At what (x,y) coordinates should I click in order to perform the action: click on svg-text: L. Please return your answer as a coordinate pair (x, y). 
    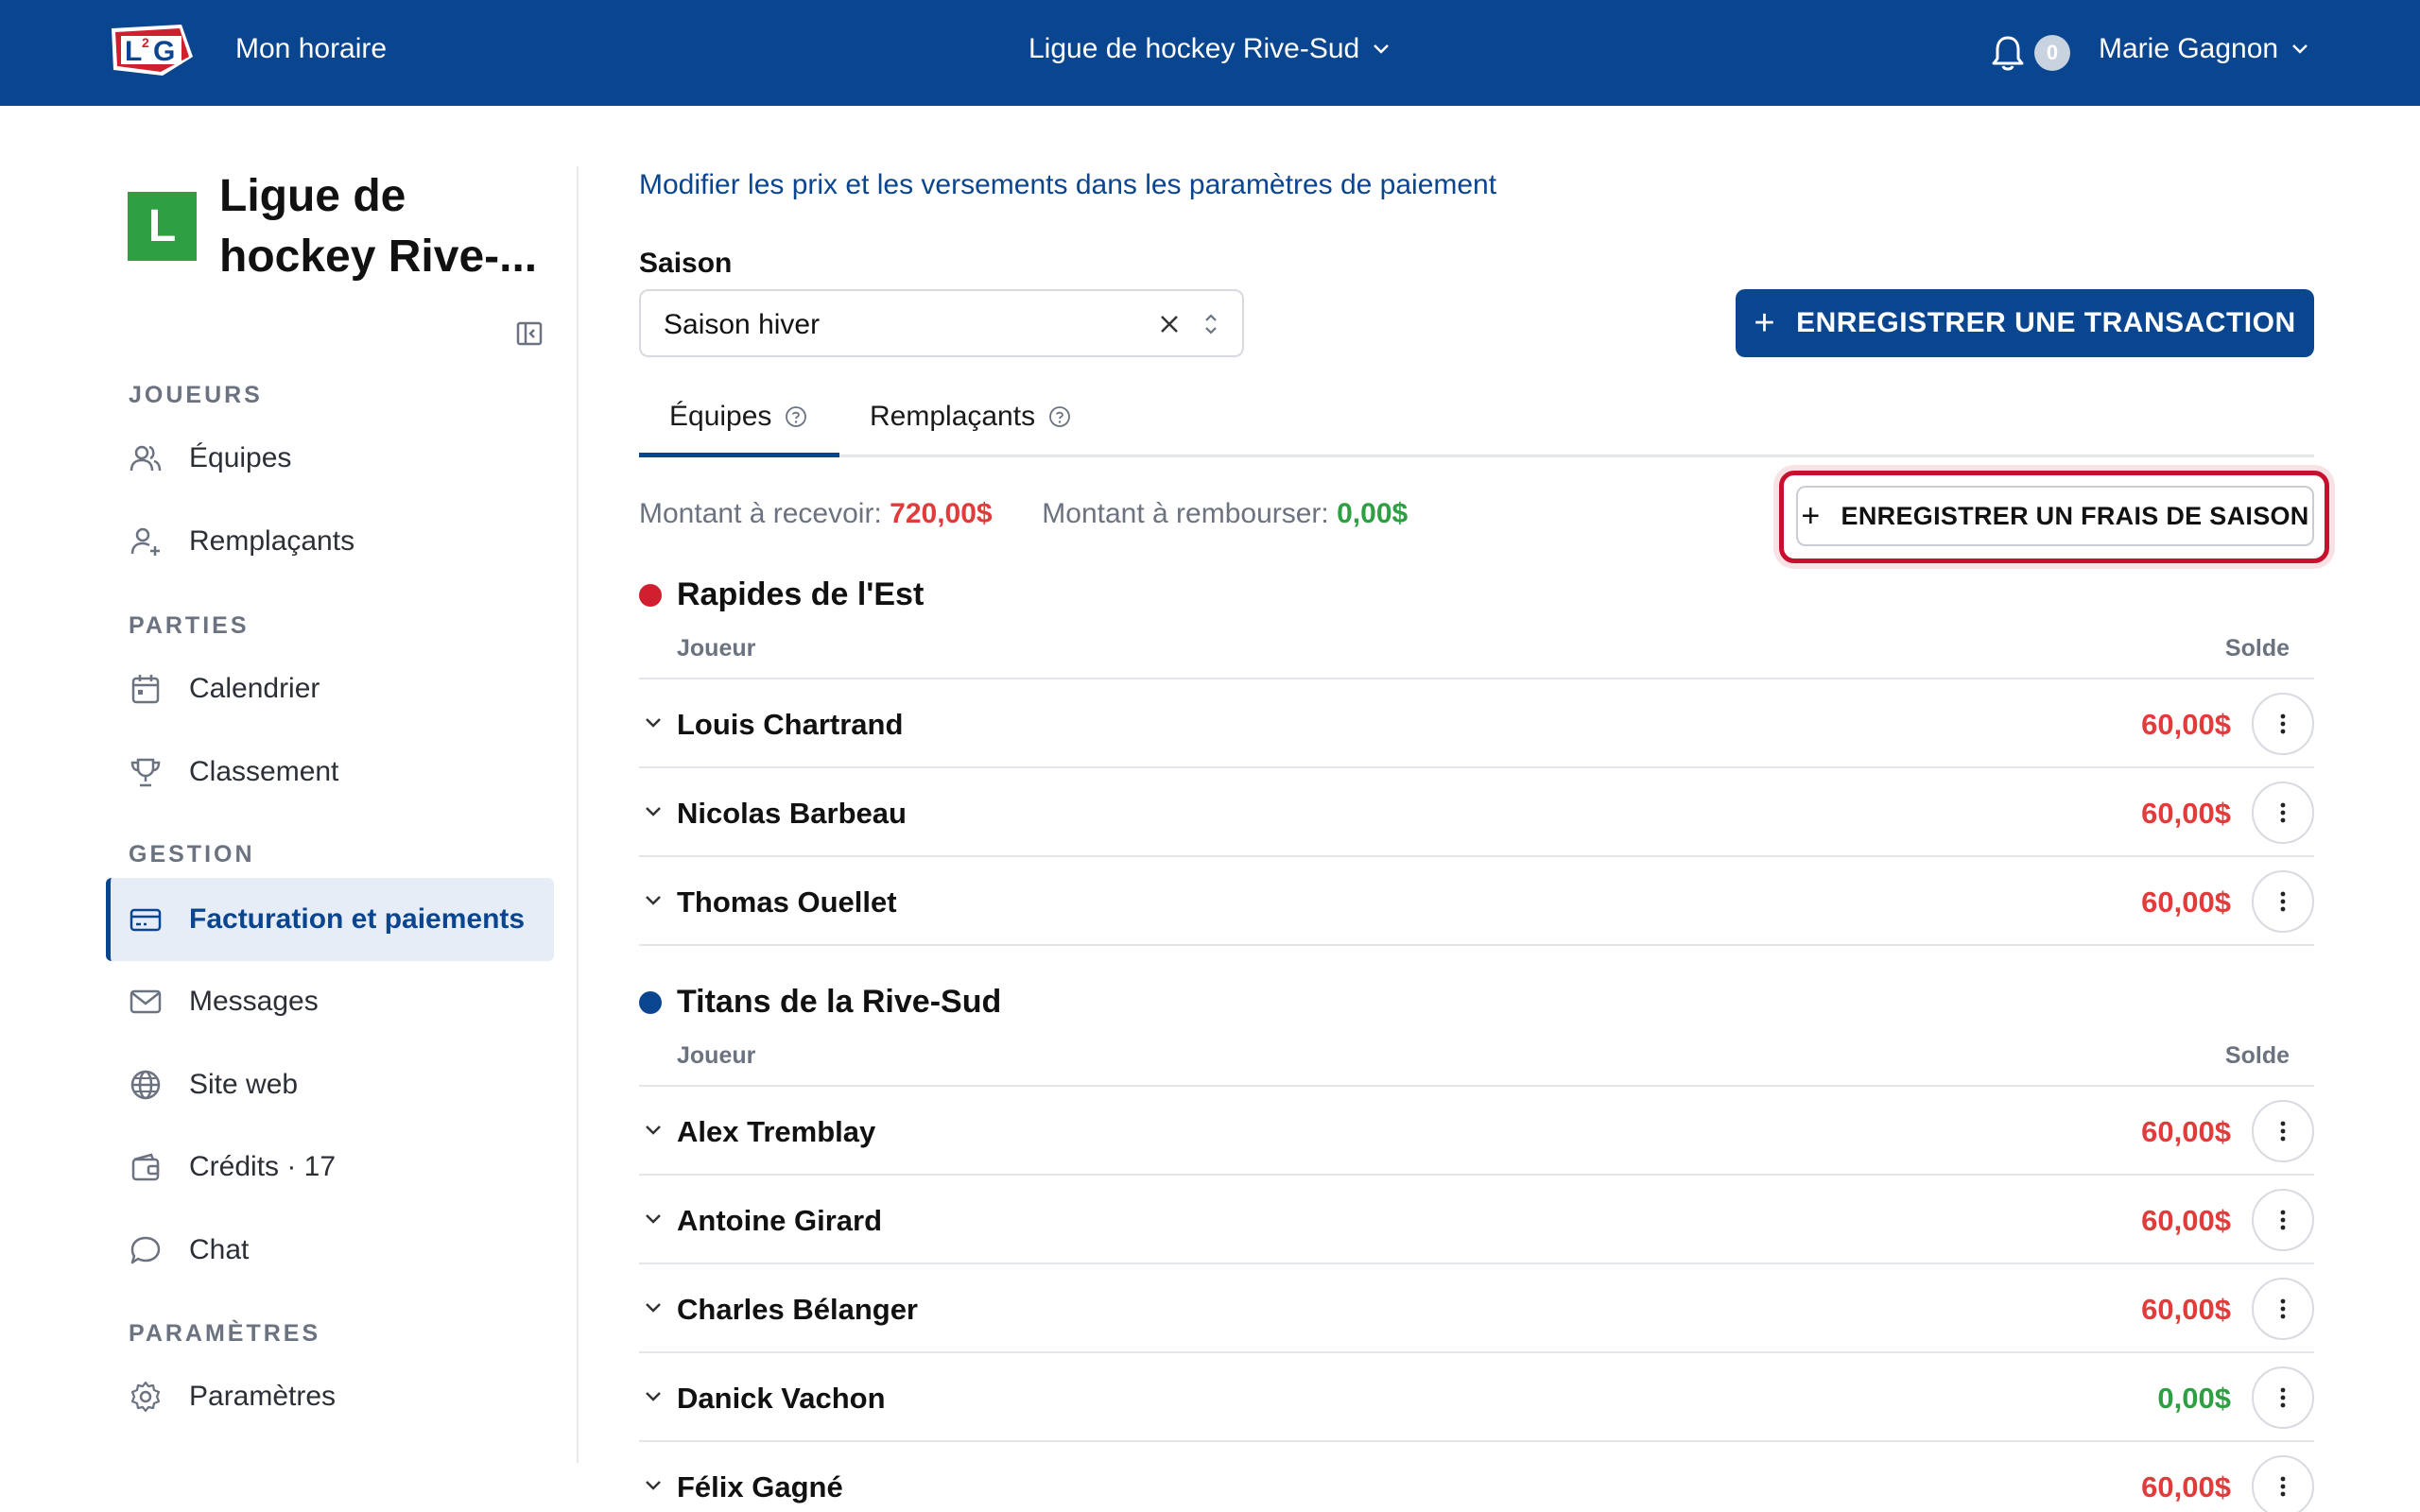
    Looking at the image, I should click on (133, 51).